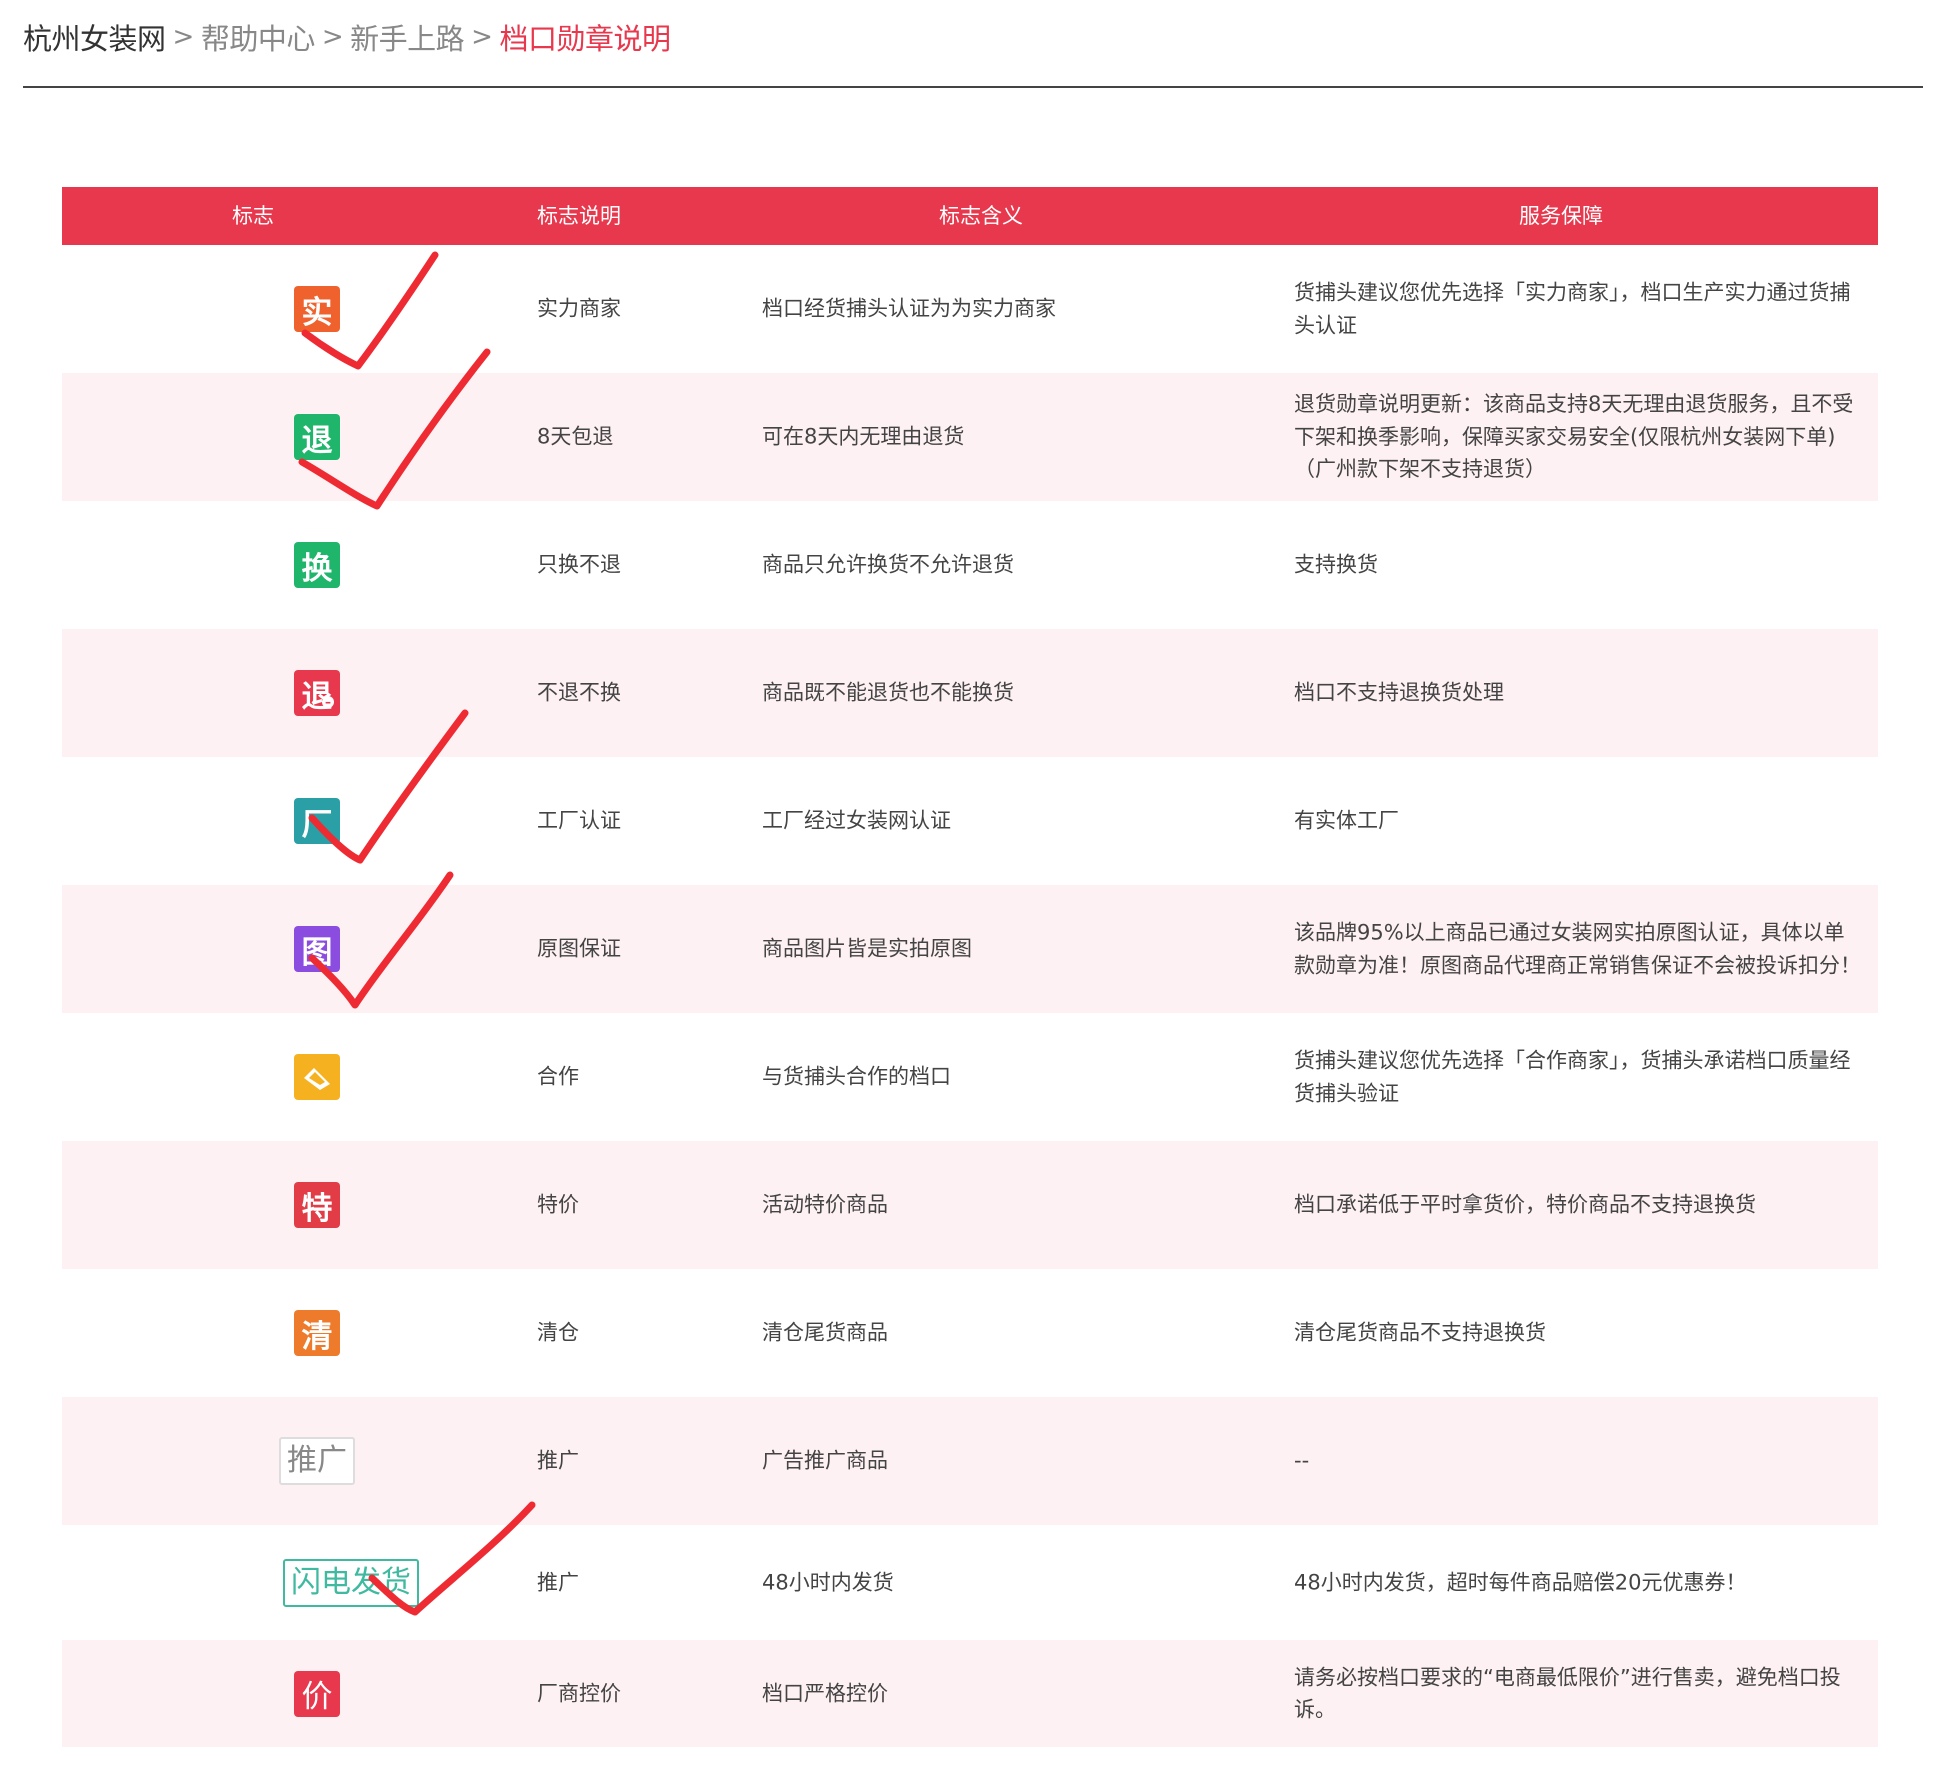  What do you see at coordinates (1561, 216) in the screenshot?
I see `header-service: 服务保障` at bounding box center [1561, 216].